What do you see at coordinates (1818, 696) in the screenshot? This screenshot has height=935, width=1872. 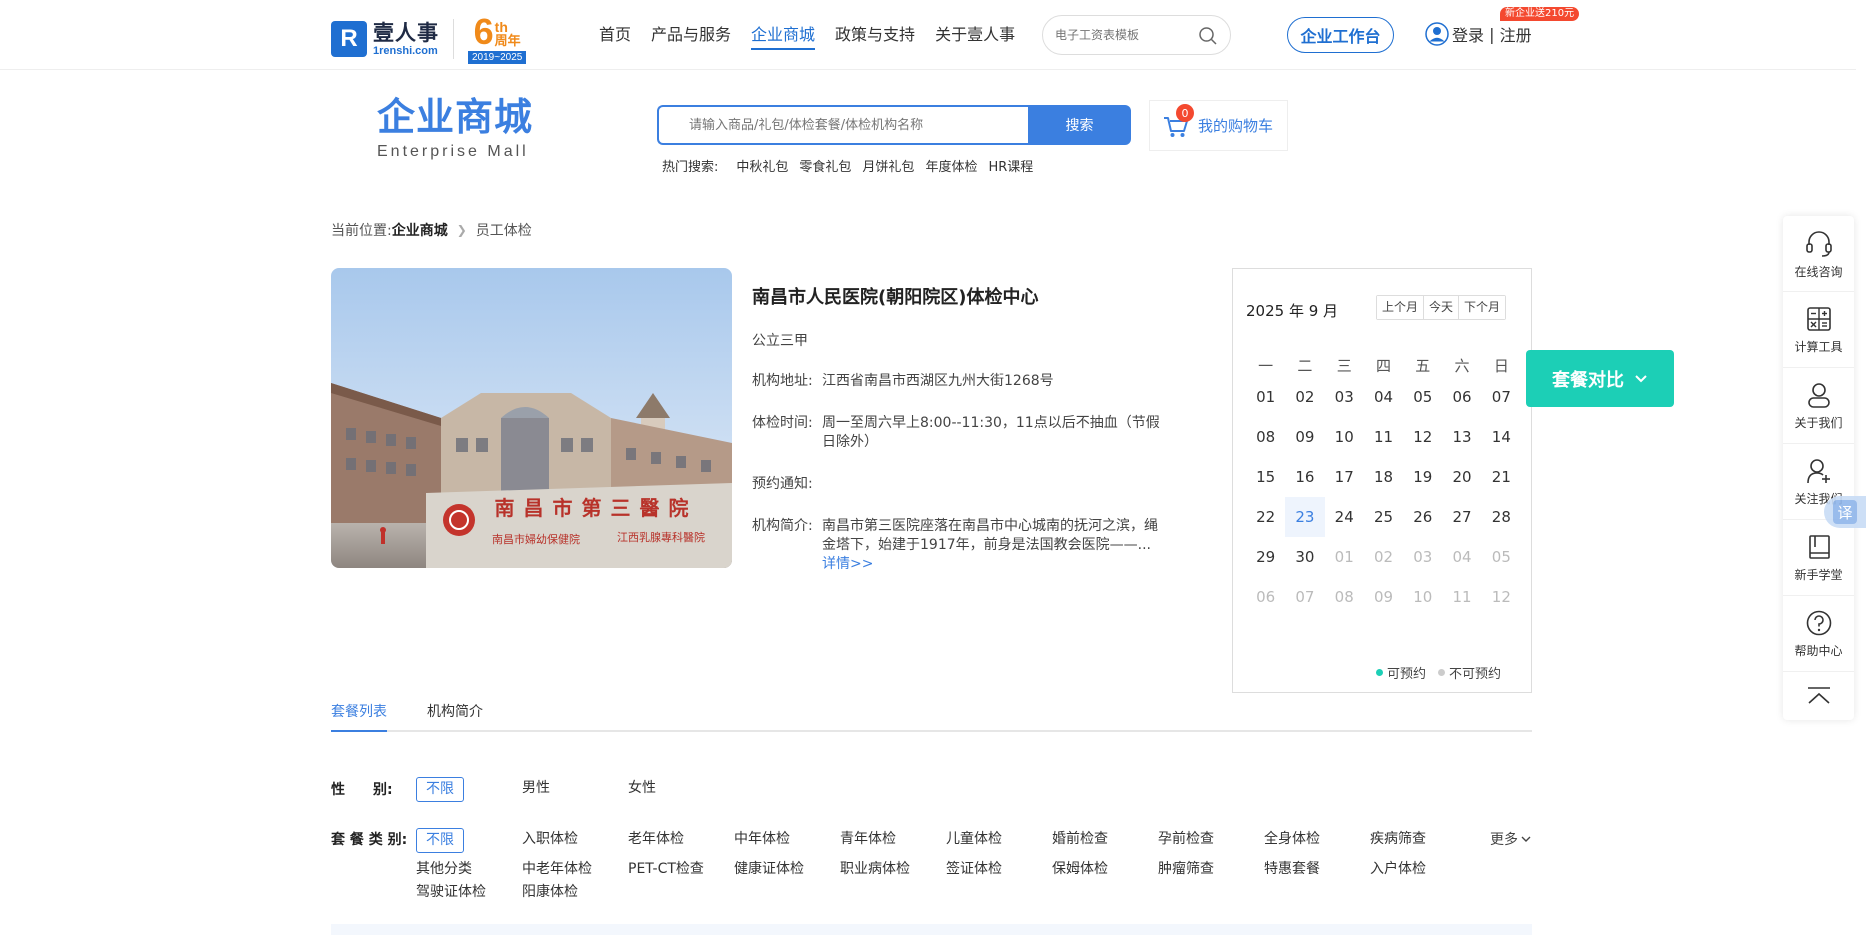 I see `back-to-top-button` at bounding box center [1818, 696].